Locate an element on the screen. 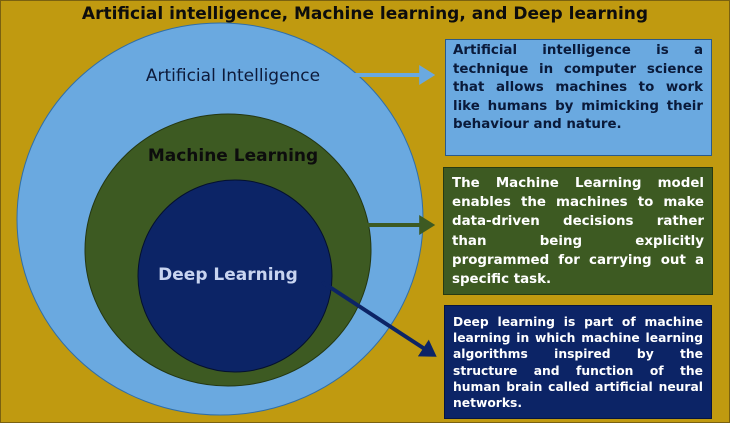 This screenshot has height=423, width=730. dl-label: Deep Learning is located at coordinates (228, 275).